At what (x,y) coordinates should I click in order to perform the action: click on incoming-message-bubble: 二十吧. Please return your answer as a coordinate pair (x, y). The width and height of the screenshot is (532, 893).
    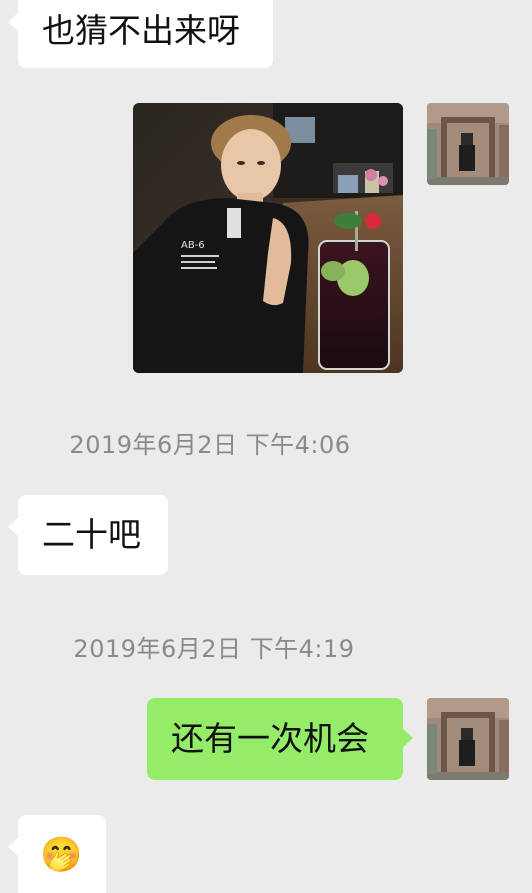
    Looking at the image, I should click on (88, 535).